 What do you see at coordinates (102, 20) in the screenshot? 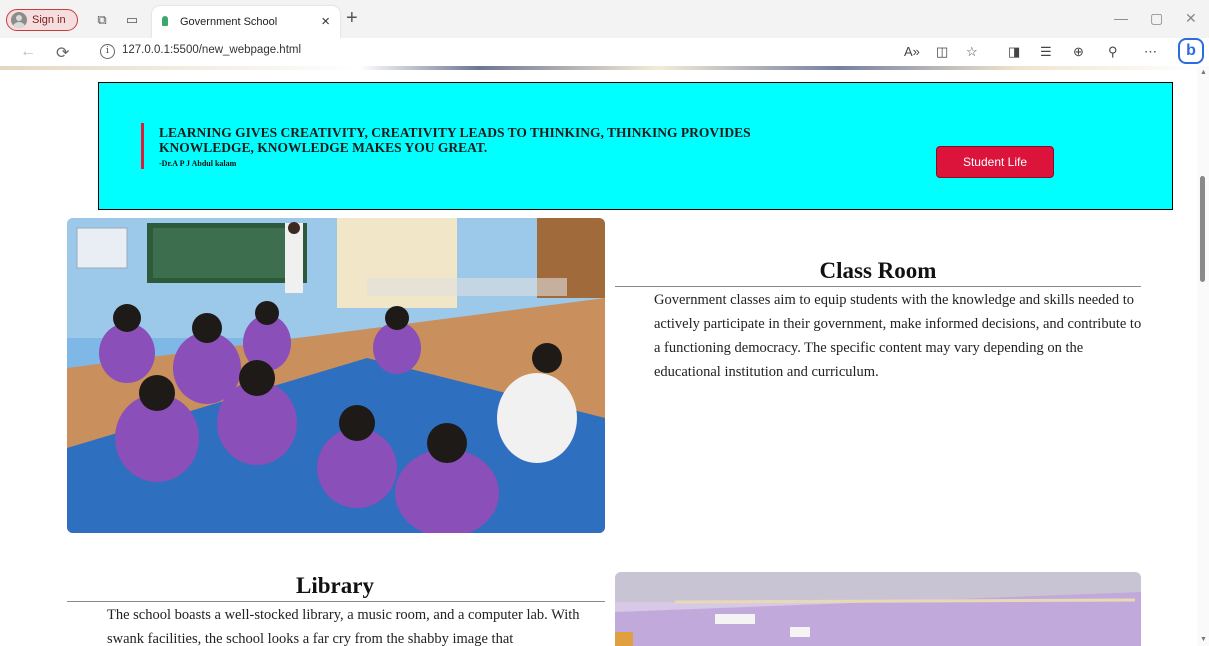
I see `workspaces-icon: ⧉` at bounding box center [102, 20].